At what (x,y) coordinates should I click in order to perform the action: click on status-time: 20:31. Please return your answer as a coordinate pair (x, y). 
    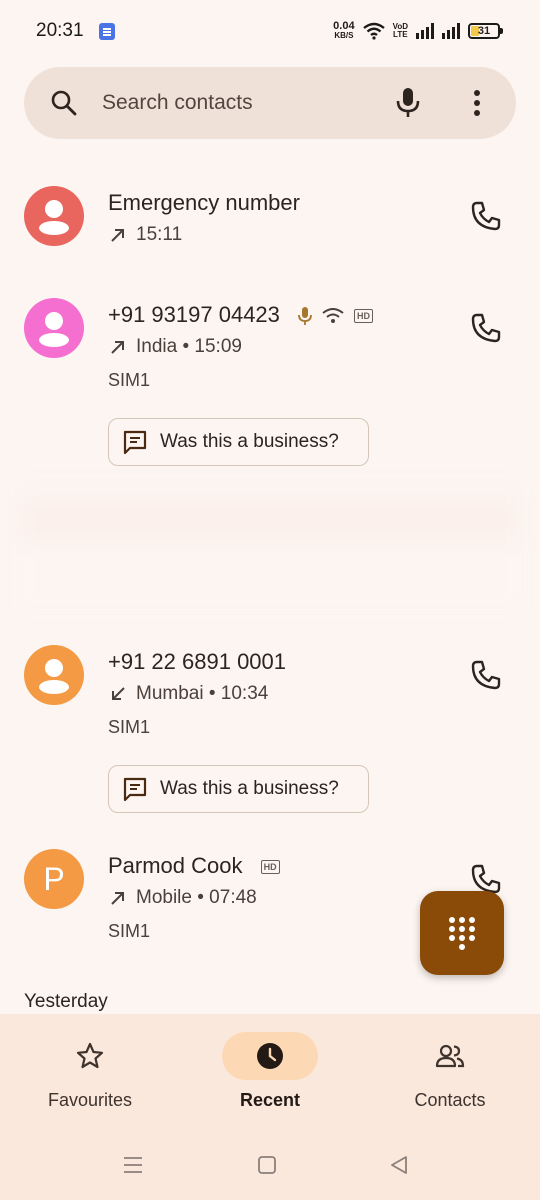
    Looking at the image, I should click on (60, 30).